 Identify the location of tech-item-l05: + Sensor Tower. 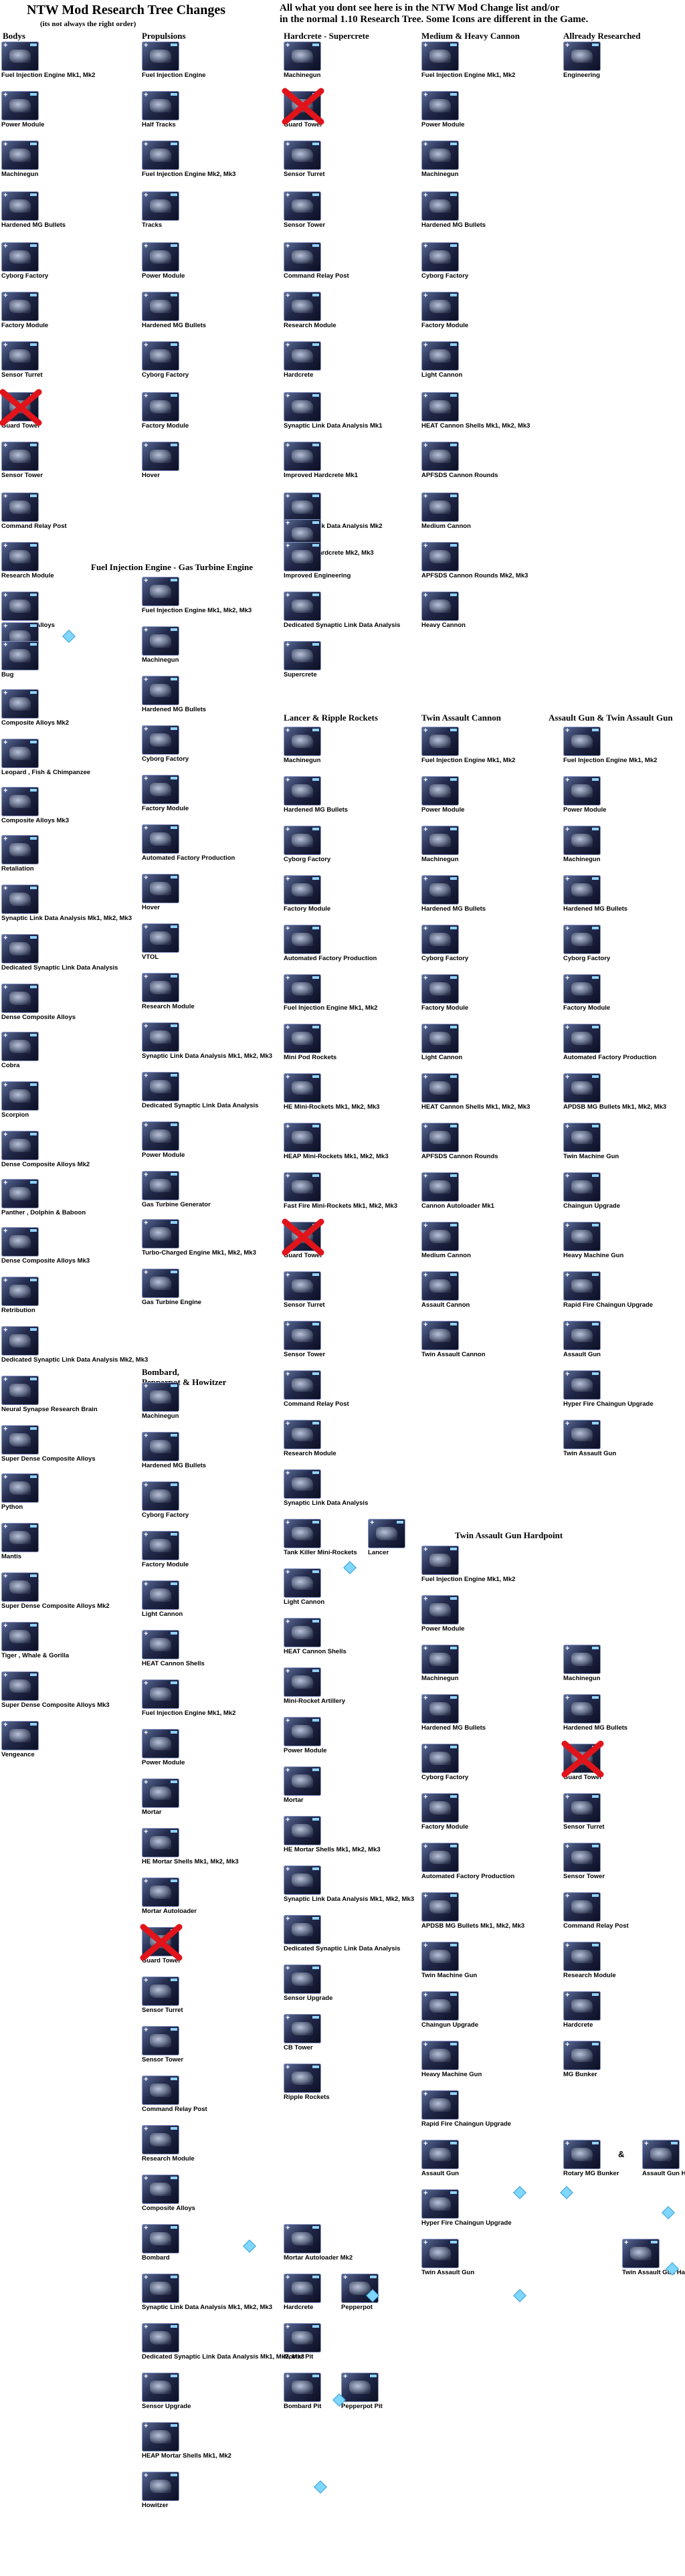
(623, 1861).